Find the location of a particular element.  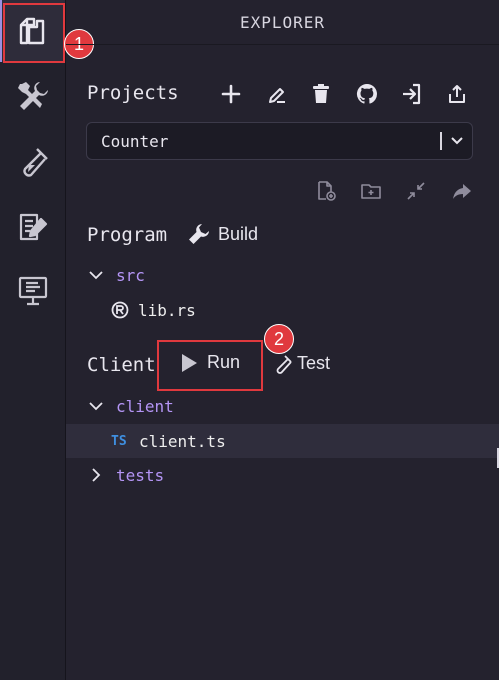

document-pencil-icon is located at coordinates (33, 227).